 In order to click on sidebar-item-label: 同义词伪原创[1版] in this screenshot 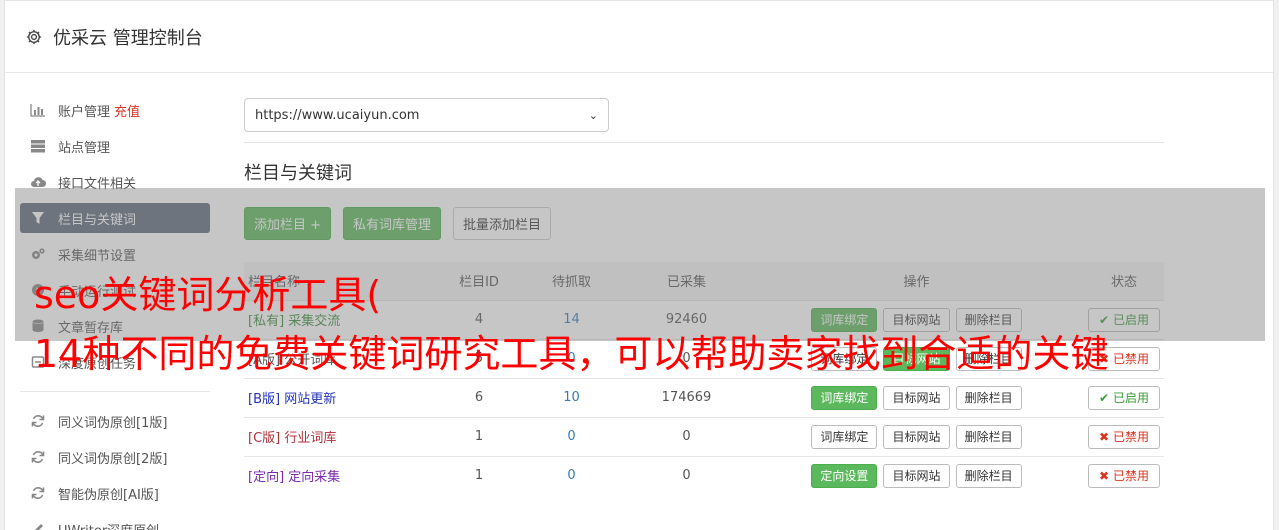, I will do `click(113, 423)`.